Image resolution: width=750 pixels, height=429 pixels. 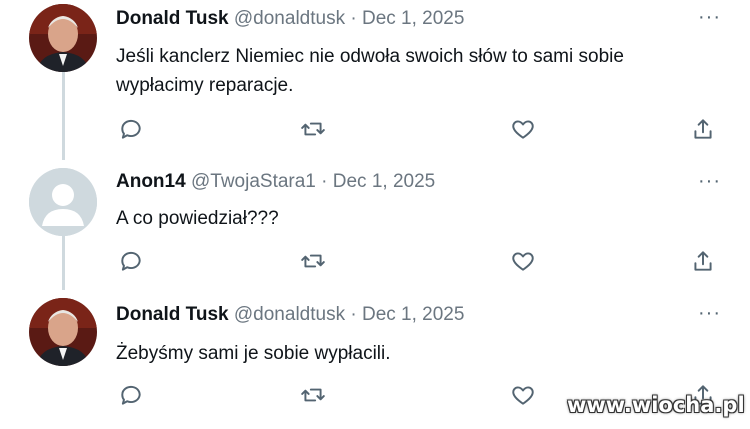 What do you see at coordinates (253, 181) in the screenshot?
I see `author-handle: @TwojaStara1` at bounding box center [253, 181].